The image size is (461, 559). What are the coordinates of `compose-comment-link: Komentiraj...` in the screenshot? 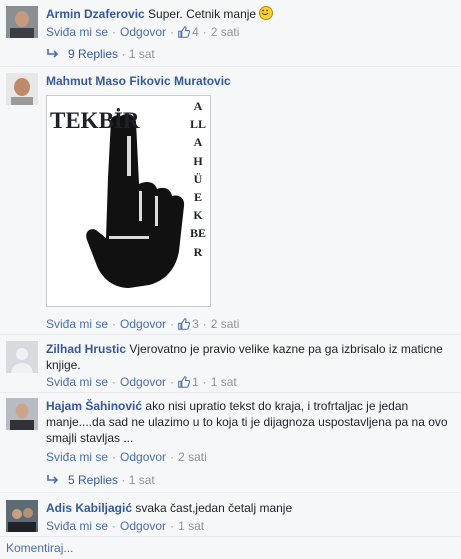 It's located at (39, 548).